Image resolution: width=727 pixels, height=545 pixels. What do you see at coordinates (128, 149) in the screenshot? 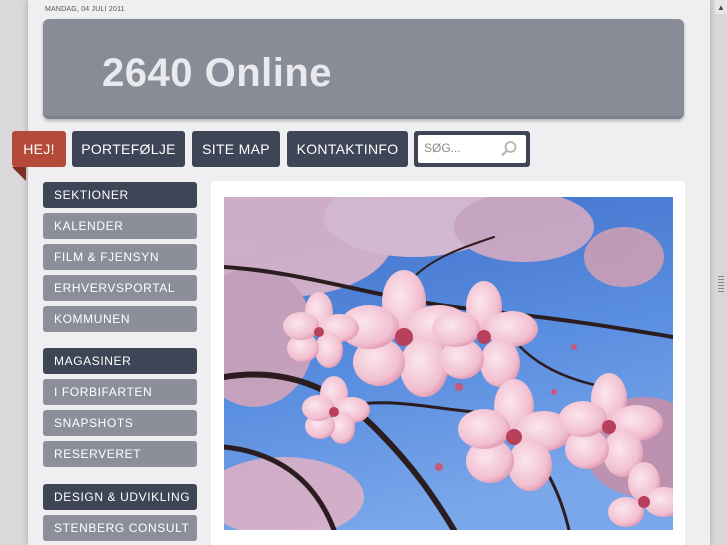
I see `nav-item-portefolje: PORTEFØLJE` at bounding box center [128, 149].